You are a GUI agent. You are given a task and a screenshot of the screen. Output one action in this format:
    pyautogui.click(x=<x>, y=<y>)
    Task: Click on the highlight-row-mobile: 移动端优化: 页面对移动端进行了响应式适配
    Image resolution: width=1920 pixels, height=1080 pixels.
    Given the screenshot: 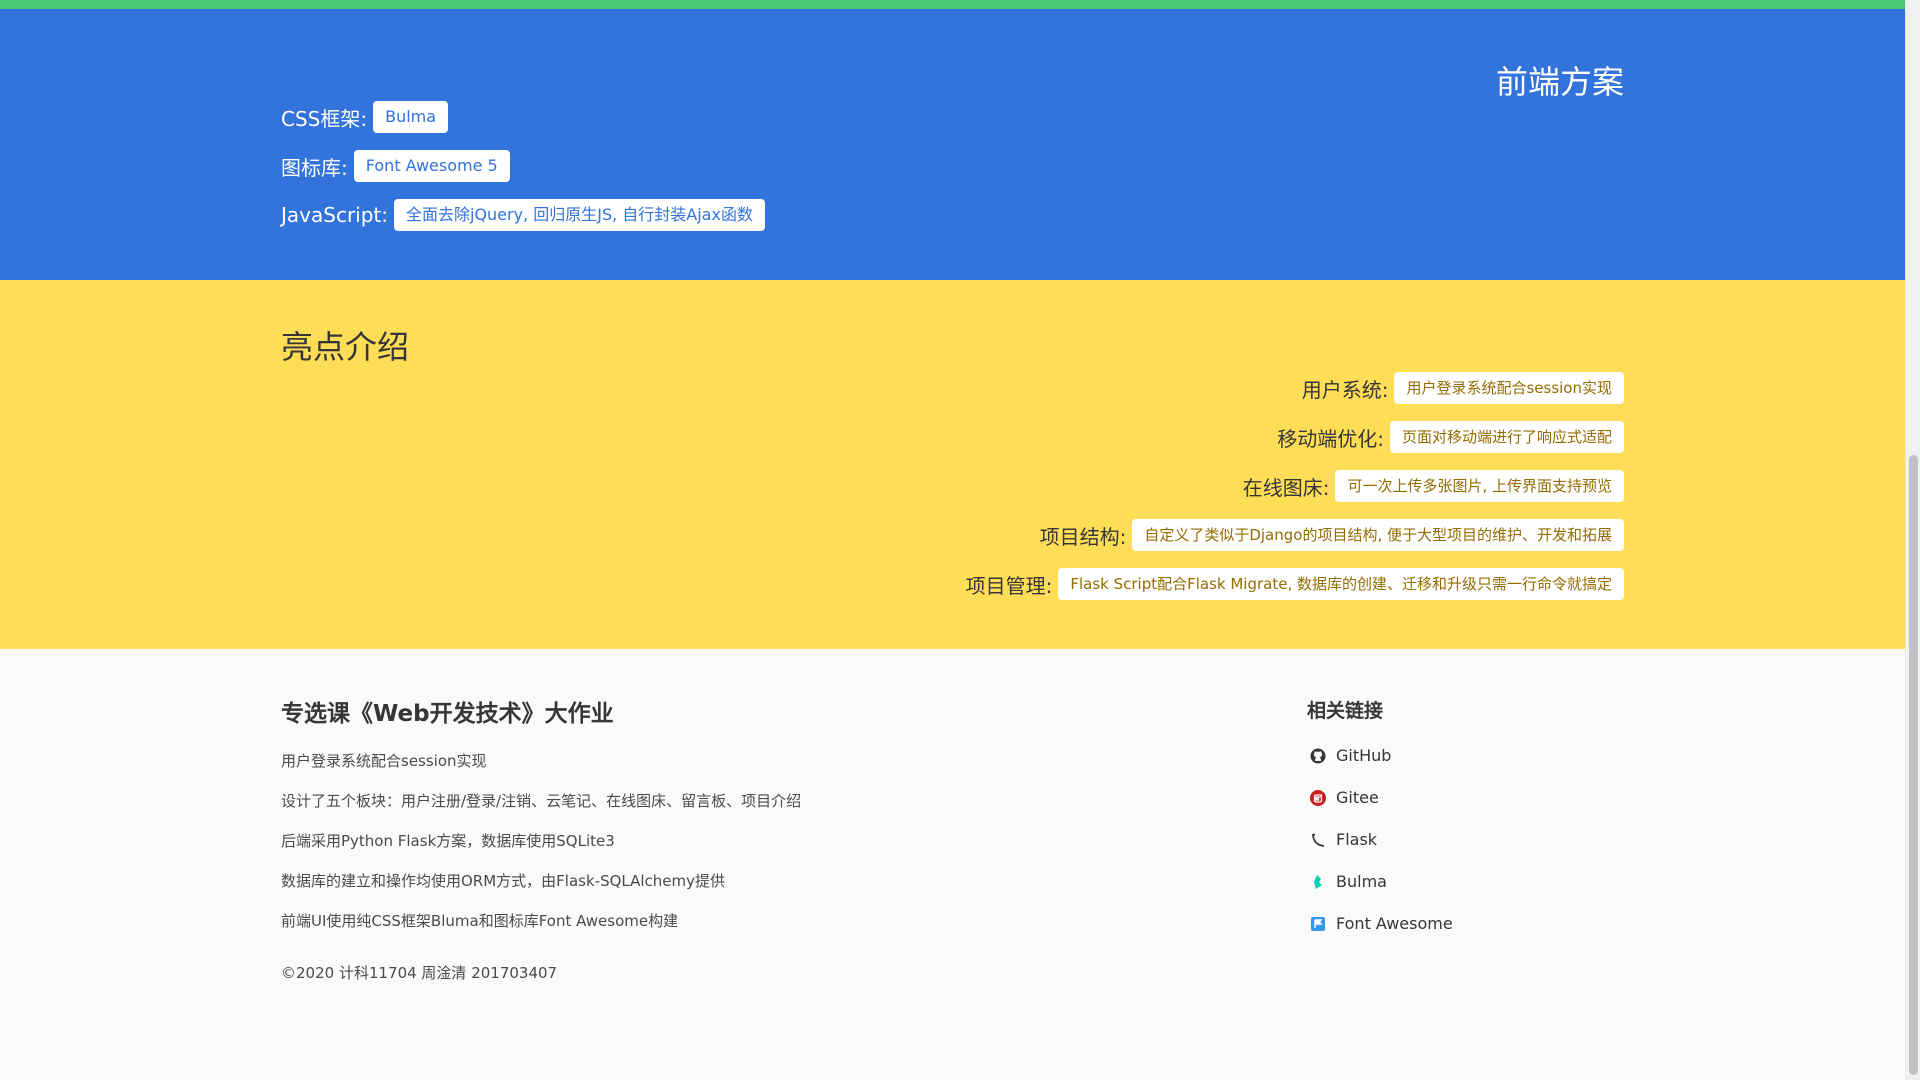 What is the action you would take?
    pyautogui.click(x=1450, y=437)
    